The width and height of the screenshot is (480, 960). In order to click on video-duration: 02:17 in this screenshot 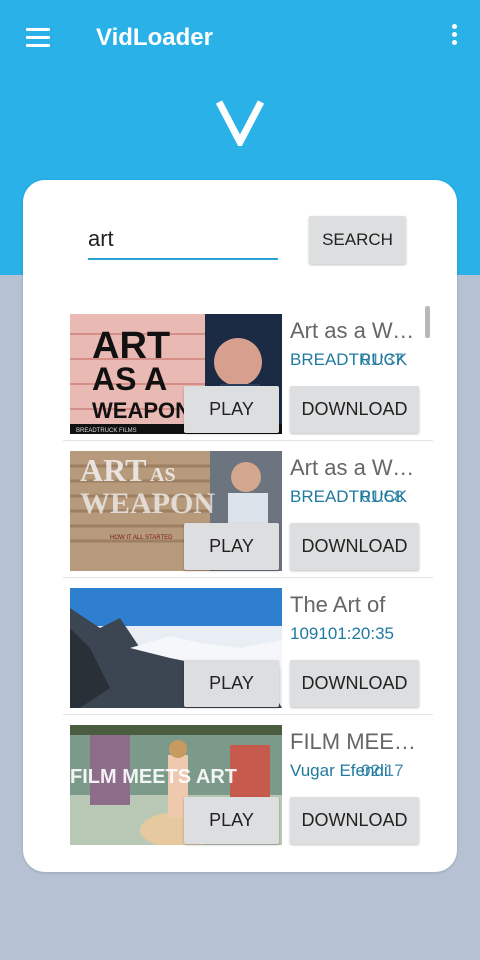, I will do `click(382, 770)`.